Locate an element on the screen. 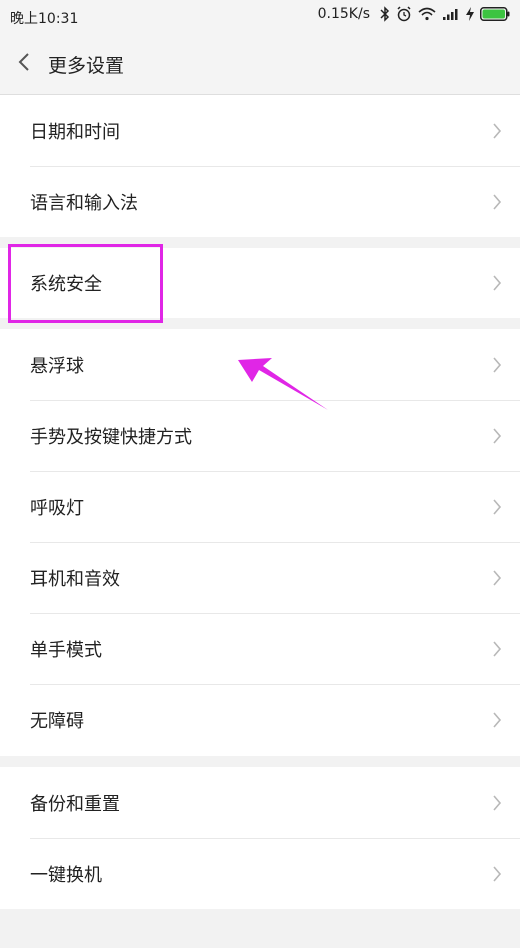  settings-item-date-time: 日期和时间 is located at coordinates (260, 130).